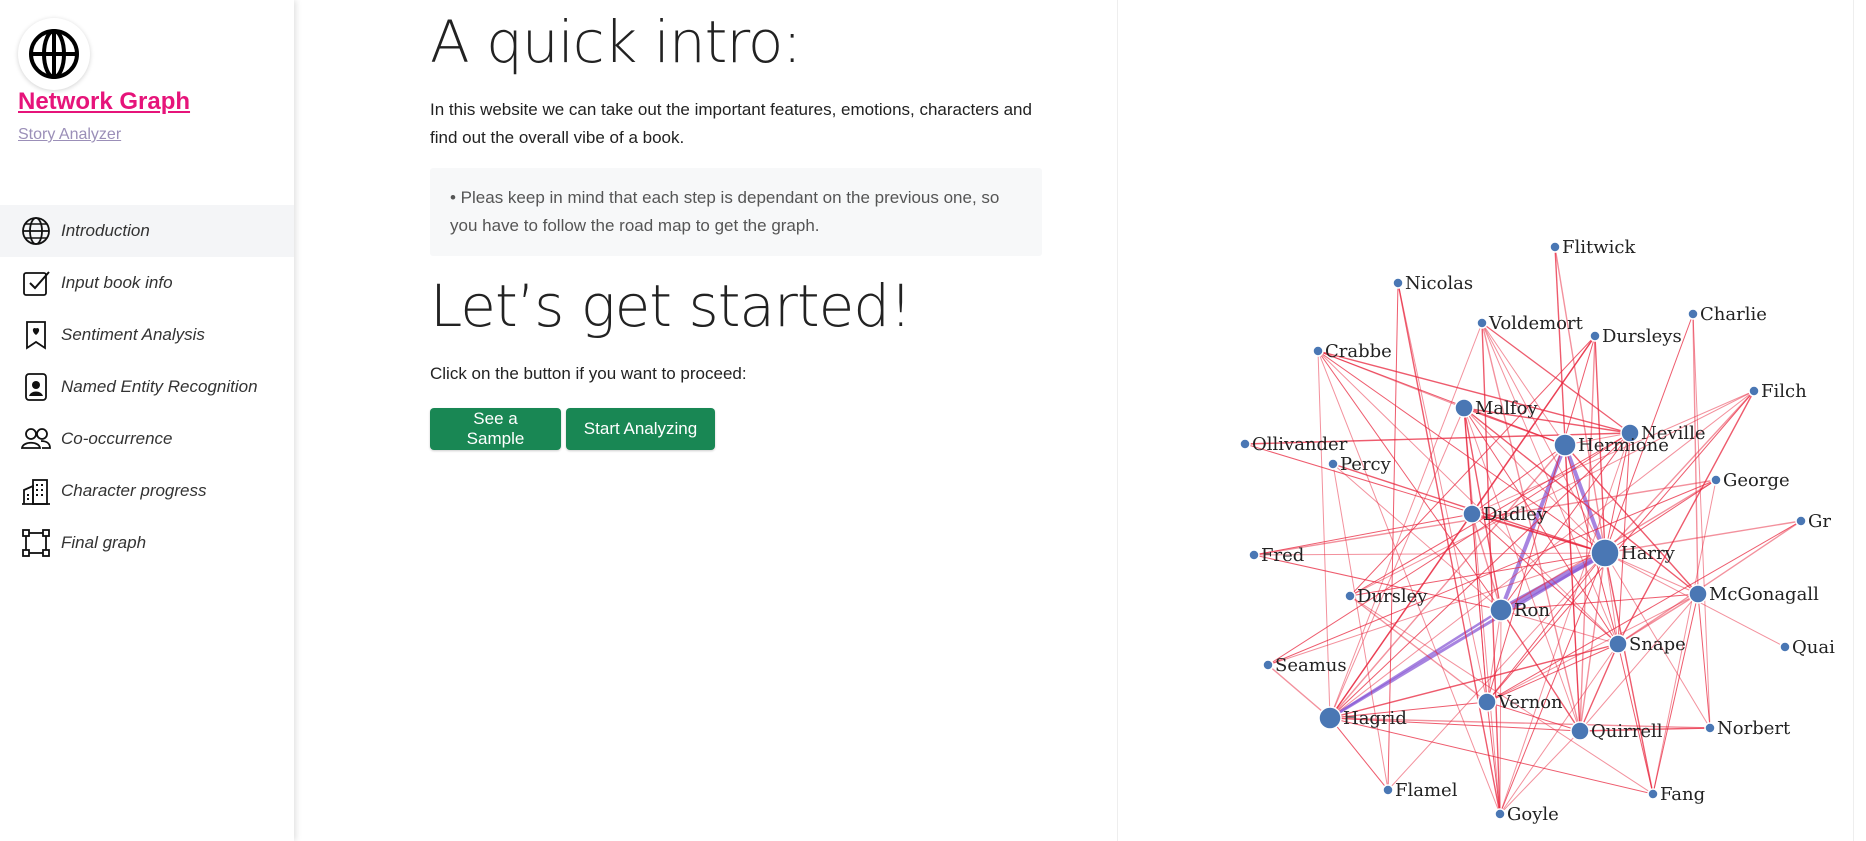 Image resolution: width=1866 pixels, height=841 pixels. Describe the element at coordinates (1432, 283) in the screenshot. I see `graph-node: Nicolas` at that location.